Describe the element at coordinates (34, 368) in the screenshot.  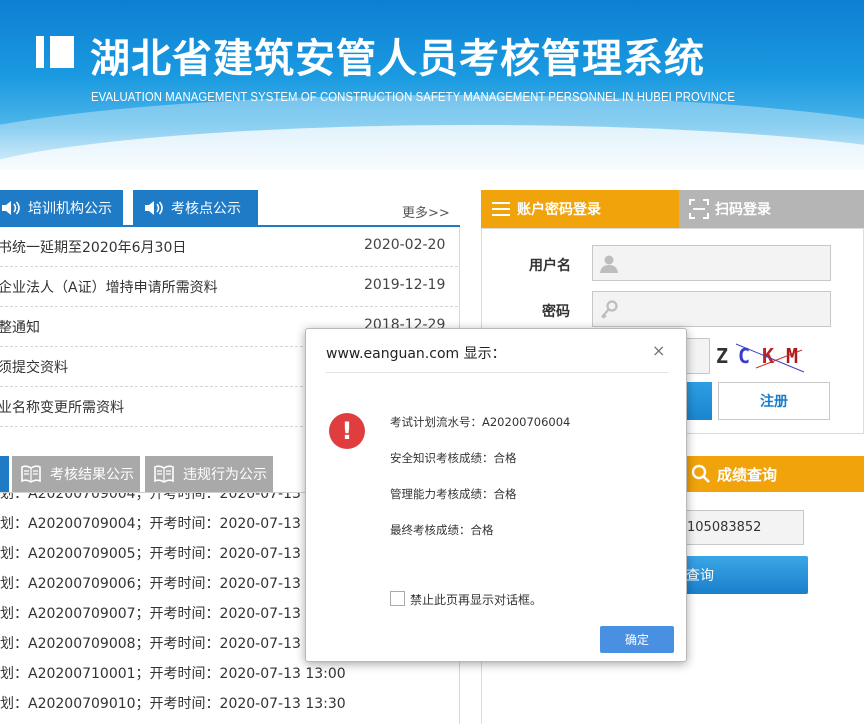
I see `news-title: 须提交资料` at that location.